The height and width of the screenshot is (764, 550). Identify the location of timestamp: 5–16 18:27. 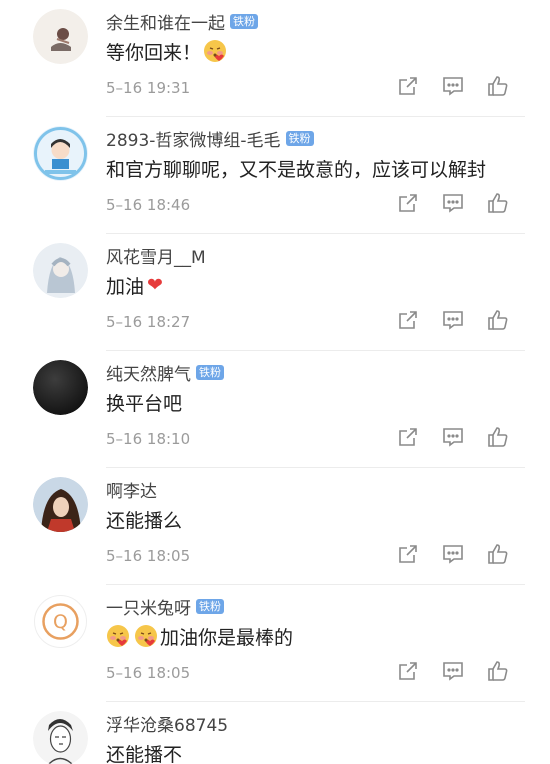
(148, 322).